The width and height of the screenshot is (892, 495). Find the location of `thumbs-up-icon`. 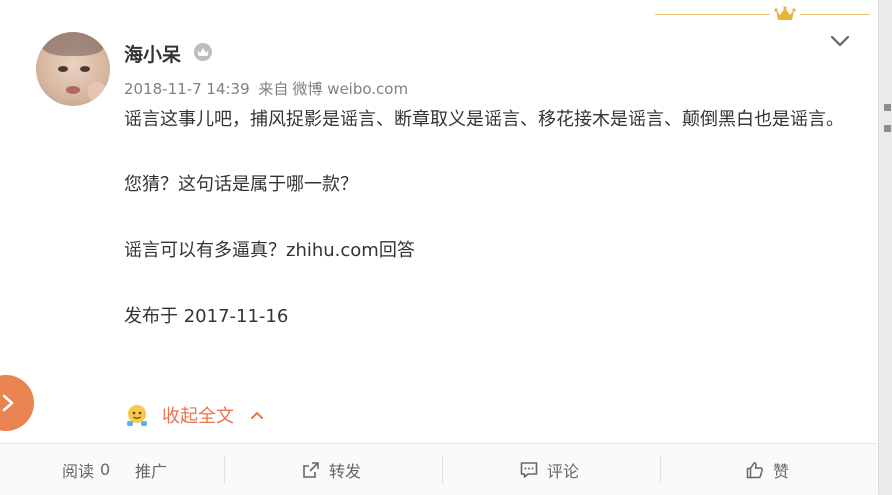

thumbs-up-icon is located at coordinates (754, 469).